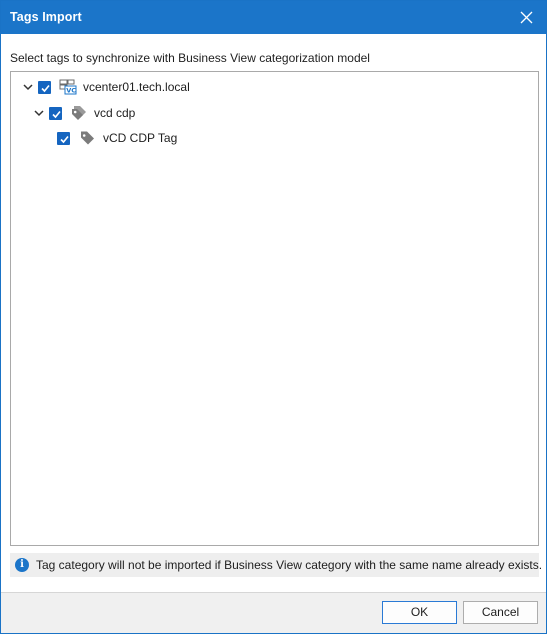 This screenshot has height=634, width=547. I want to click on tree-node-category: vcd cdp, so click(84, 113).